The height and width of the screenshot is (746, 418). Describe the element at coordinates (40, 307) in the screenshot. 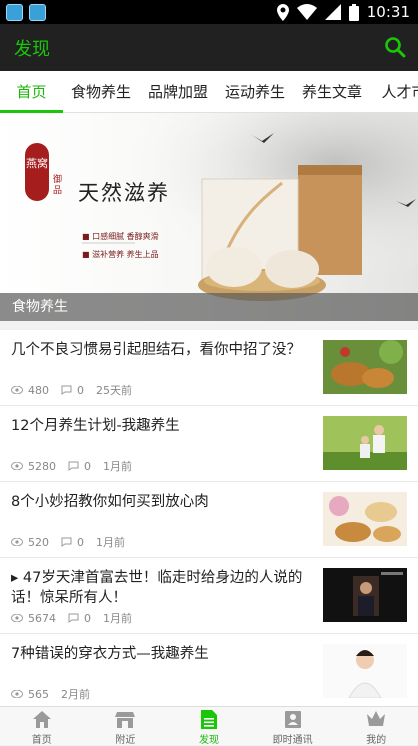

I see `banner-caption: 食物养生` at that location.